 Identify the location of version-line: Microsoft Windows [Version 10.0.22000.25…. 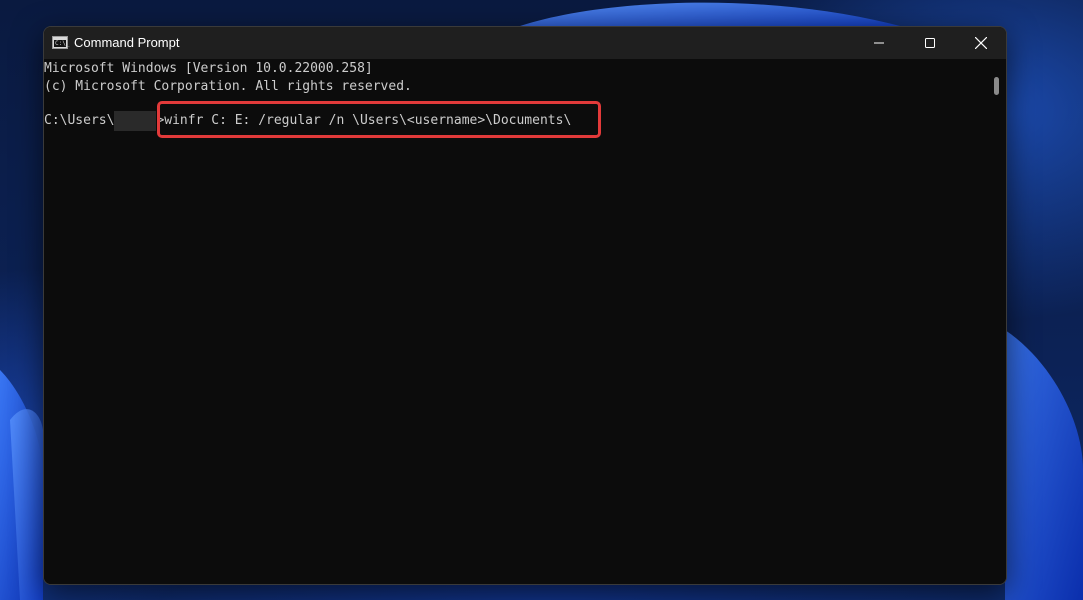
(208, 68).